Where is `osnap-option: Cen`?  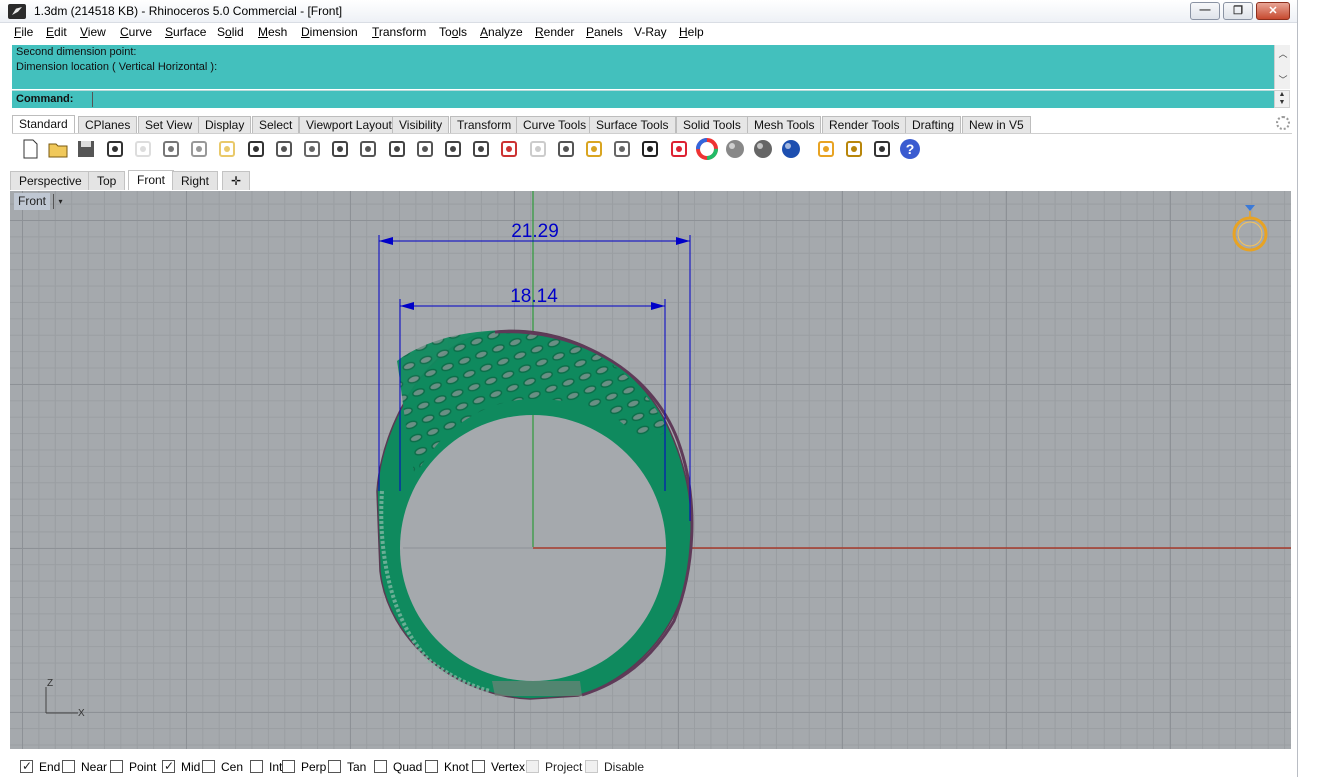 osnap-option: Cen is located at coordinates (222, 767).